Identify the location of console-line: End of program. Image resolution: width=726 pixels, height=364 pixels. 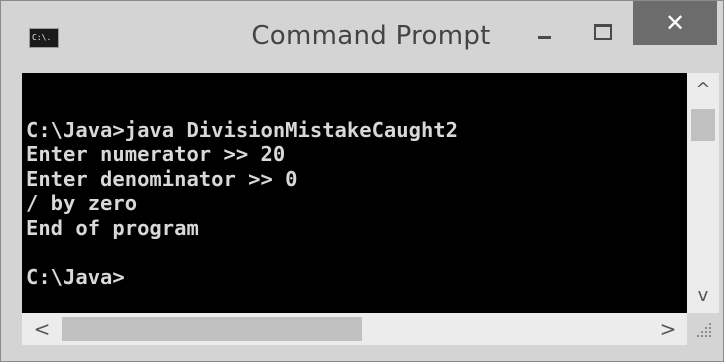
(112, 227).